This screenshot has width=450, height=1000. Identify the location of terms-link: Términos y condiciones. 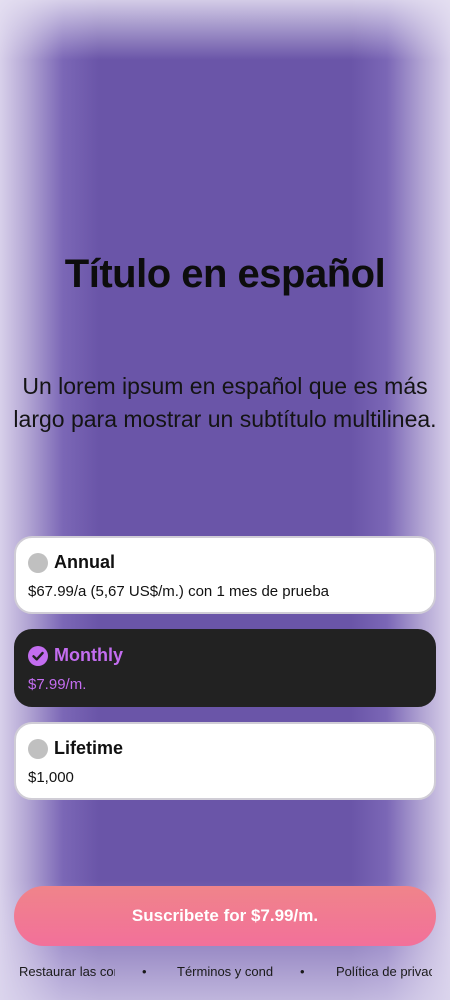
(225, 971).